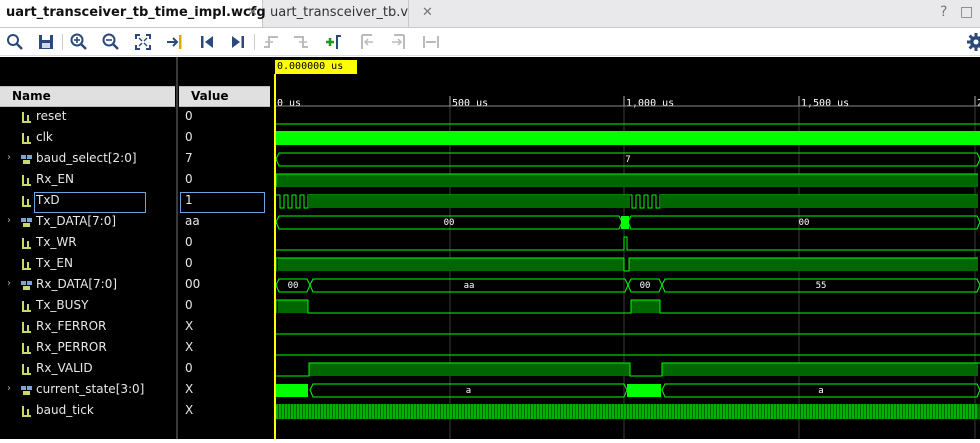 This screenshot has width=980, height=443. What do you see at coordinates (135, 222) in the screenshot?
I see `signal-row: › Tx_DATA[7:0] aa` at bounding box center [135, 222].